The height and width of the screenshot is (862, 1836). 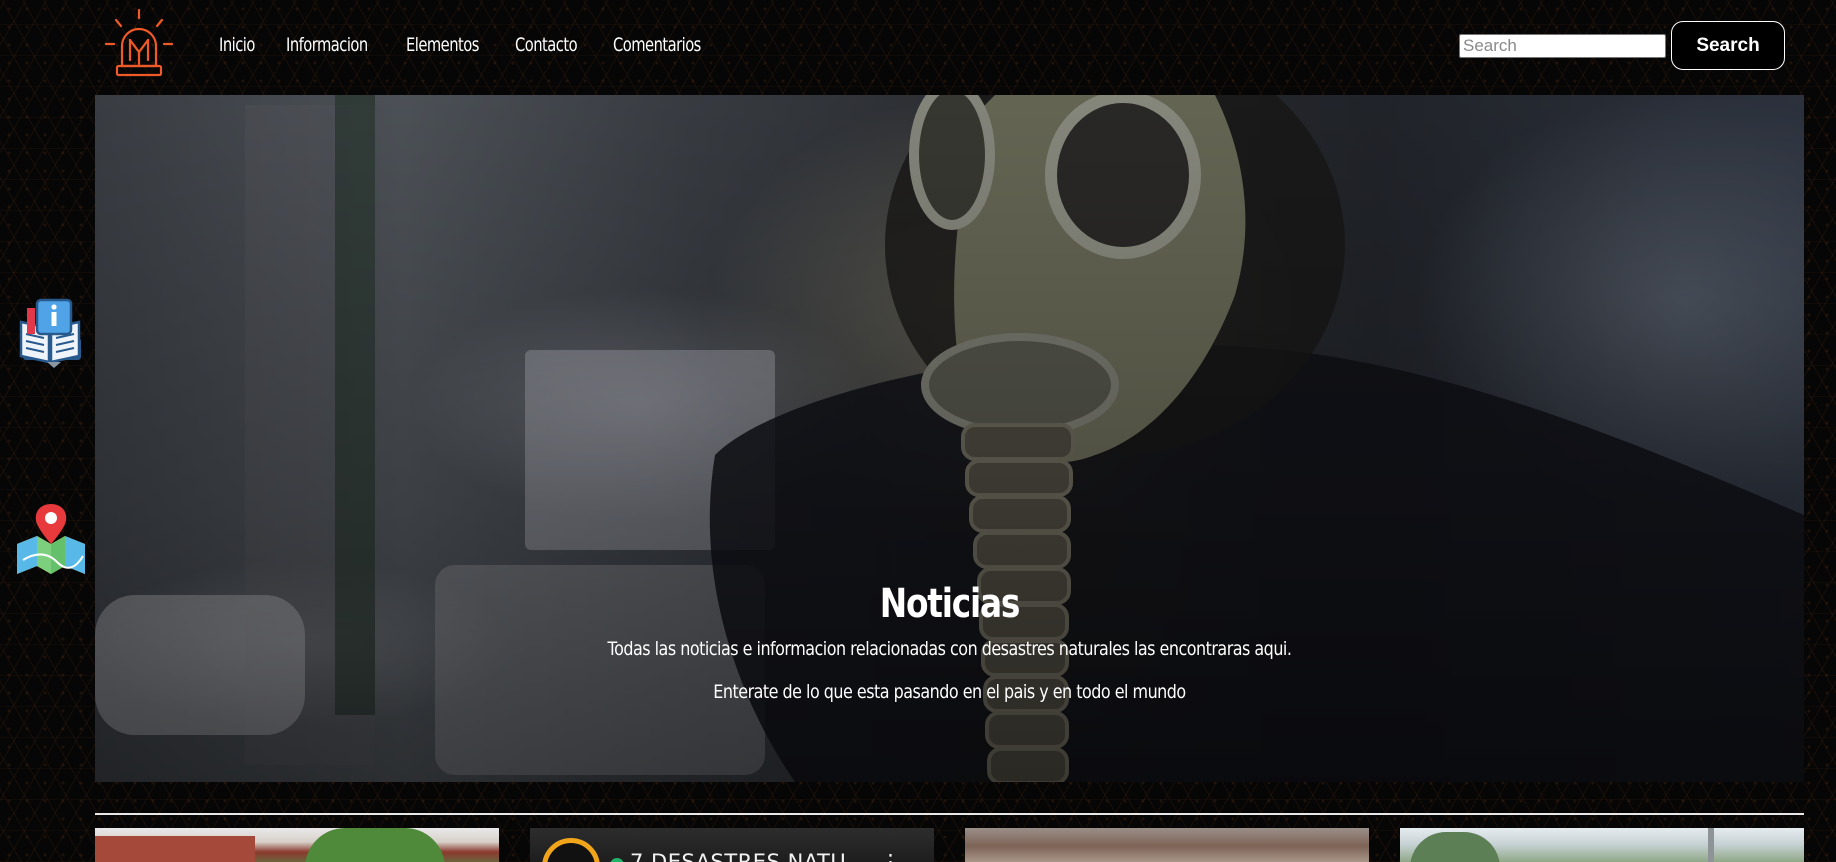 I want to click on news-card-video: 7 DESASTRES NATU... ⋮, so click(x=732, y=845).